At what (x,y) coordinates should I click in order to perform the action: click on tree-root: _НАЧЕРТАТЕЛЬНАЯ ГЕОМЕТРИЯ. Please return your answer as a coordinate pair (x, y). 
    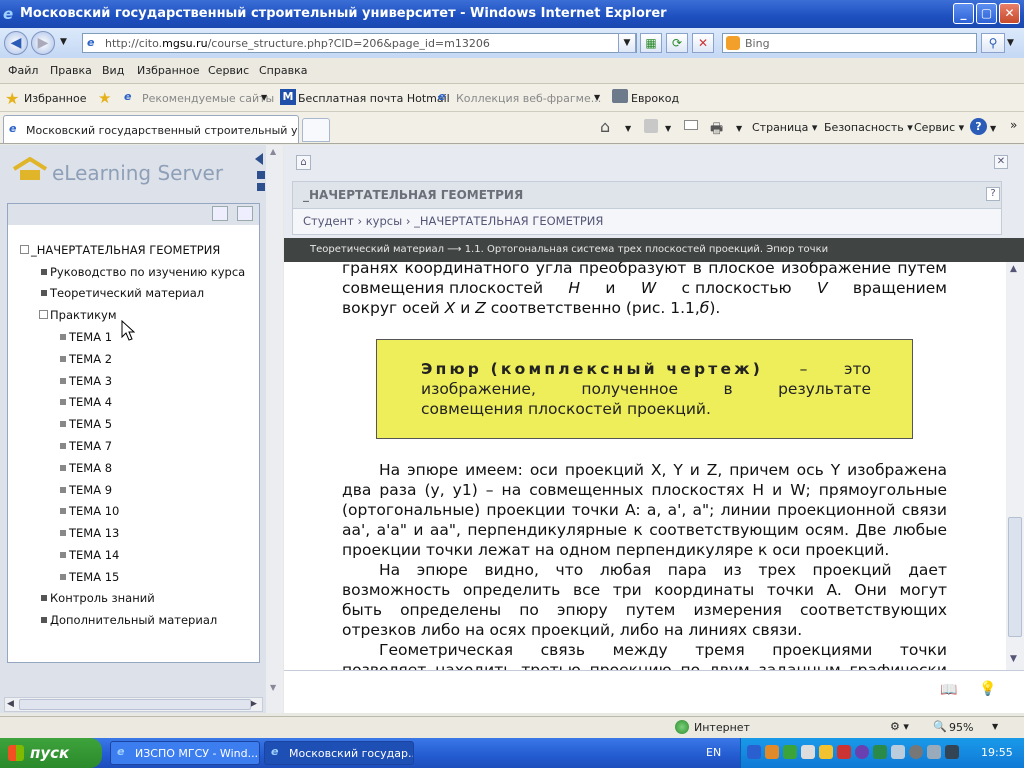
    Looking at the image, I should click on (120, 250).